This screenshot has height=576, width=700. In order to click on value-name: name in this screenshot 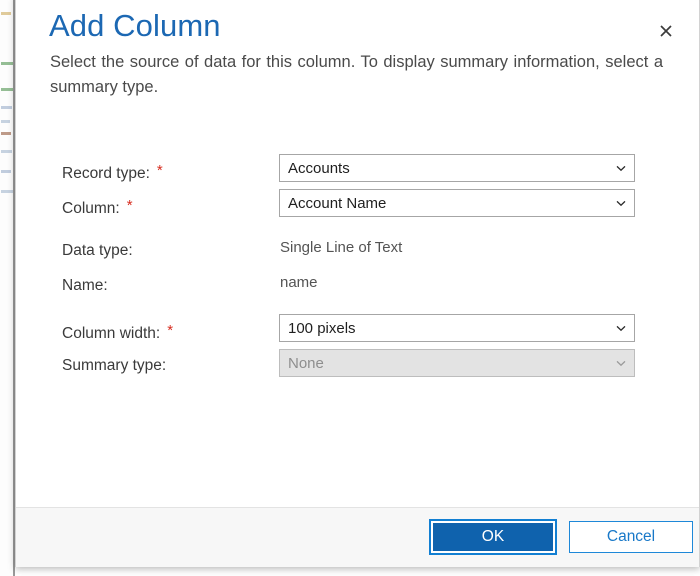, I will do `click(299, 282)`.